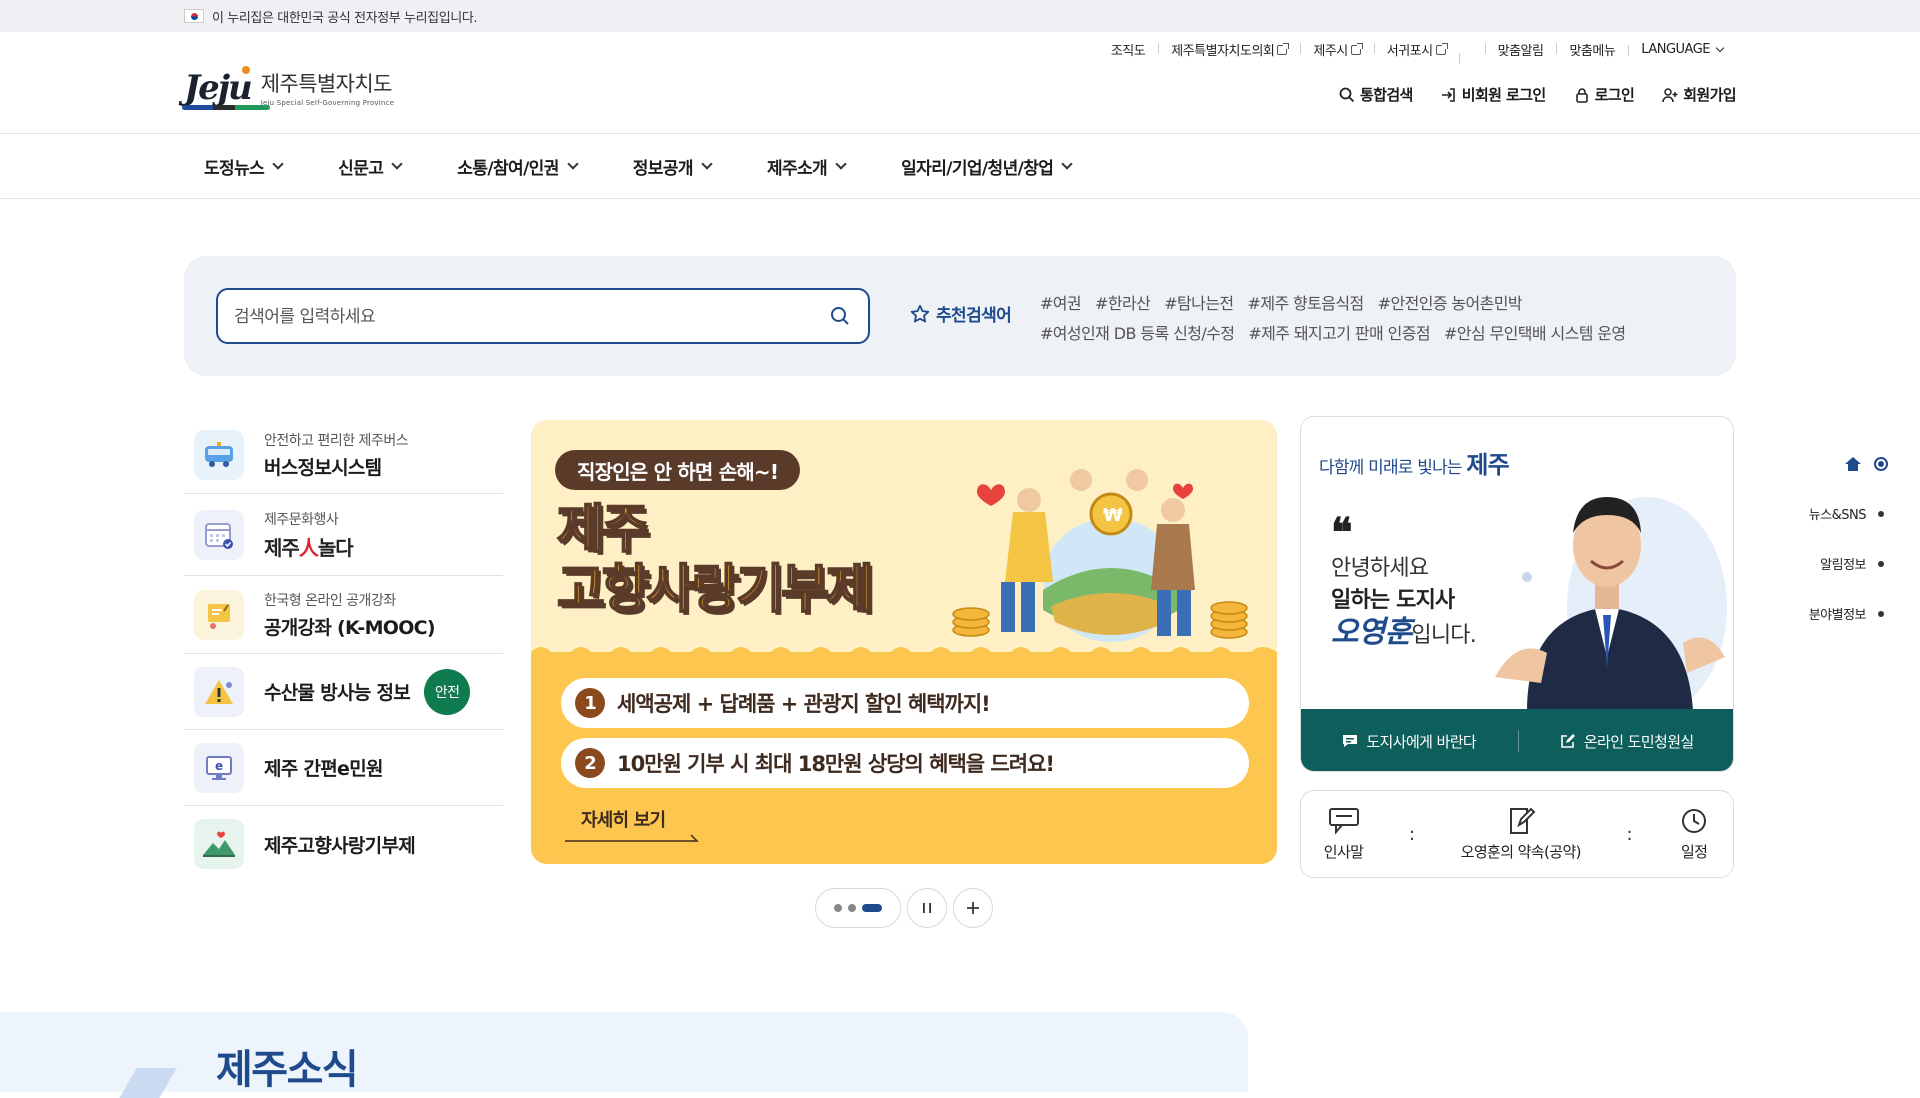  What do you see at coordinates (343, 844) in the screenshot?
I see `quick-link-hometown-donation: 제주고향사랑기부제` at bounding box center [343, 844].